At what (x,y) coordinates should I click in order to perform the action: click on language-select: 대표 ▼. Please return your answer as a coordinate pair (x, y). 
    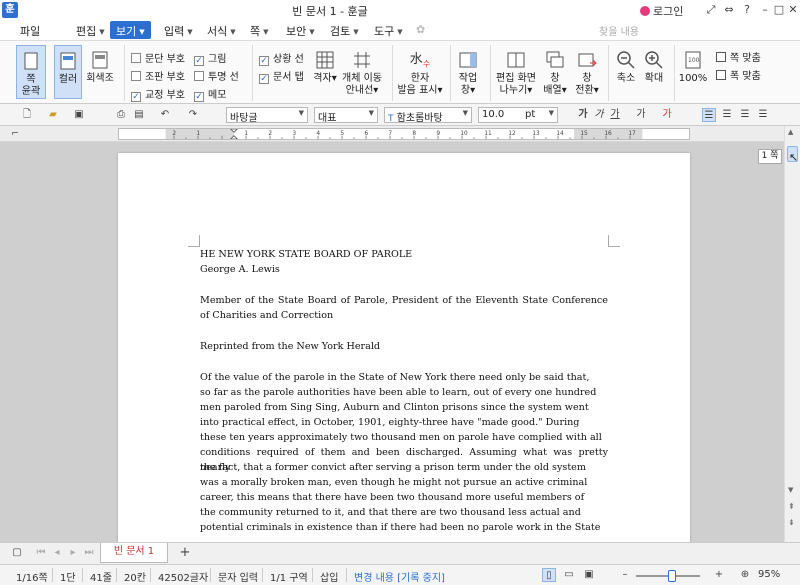
    Looking at the image, I should click on (346, 115).